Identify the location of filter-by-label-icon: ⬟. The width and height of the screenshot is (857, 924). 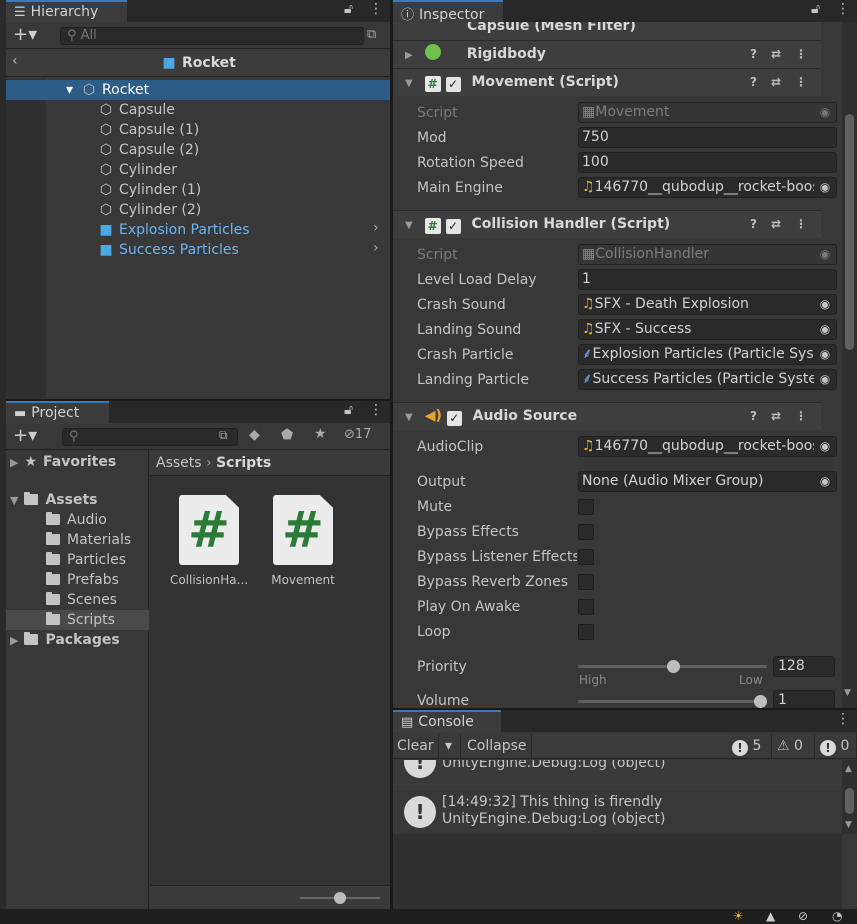
(287, 435).